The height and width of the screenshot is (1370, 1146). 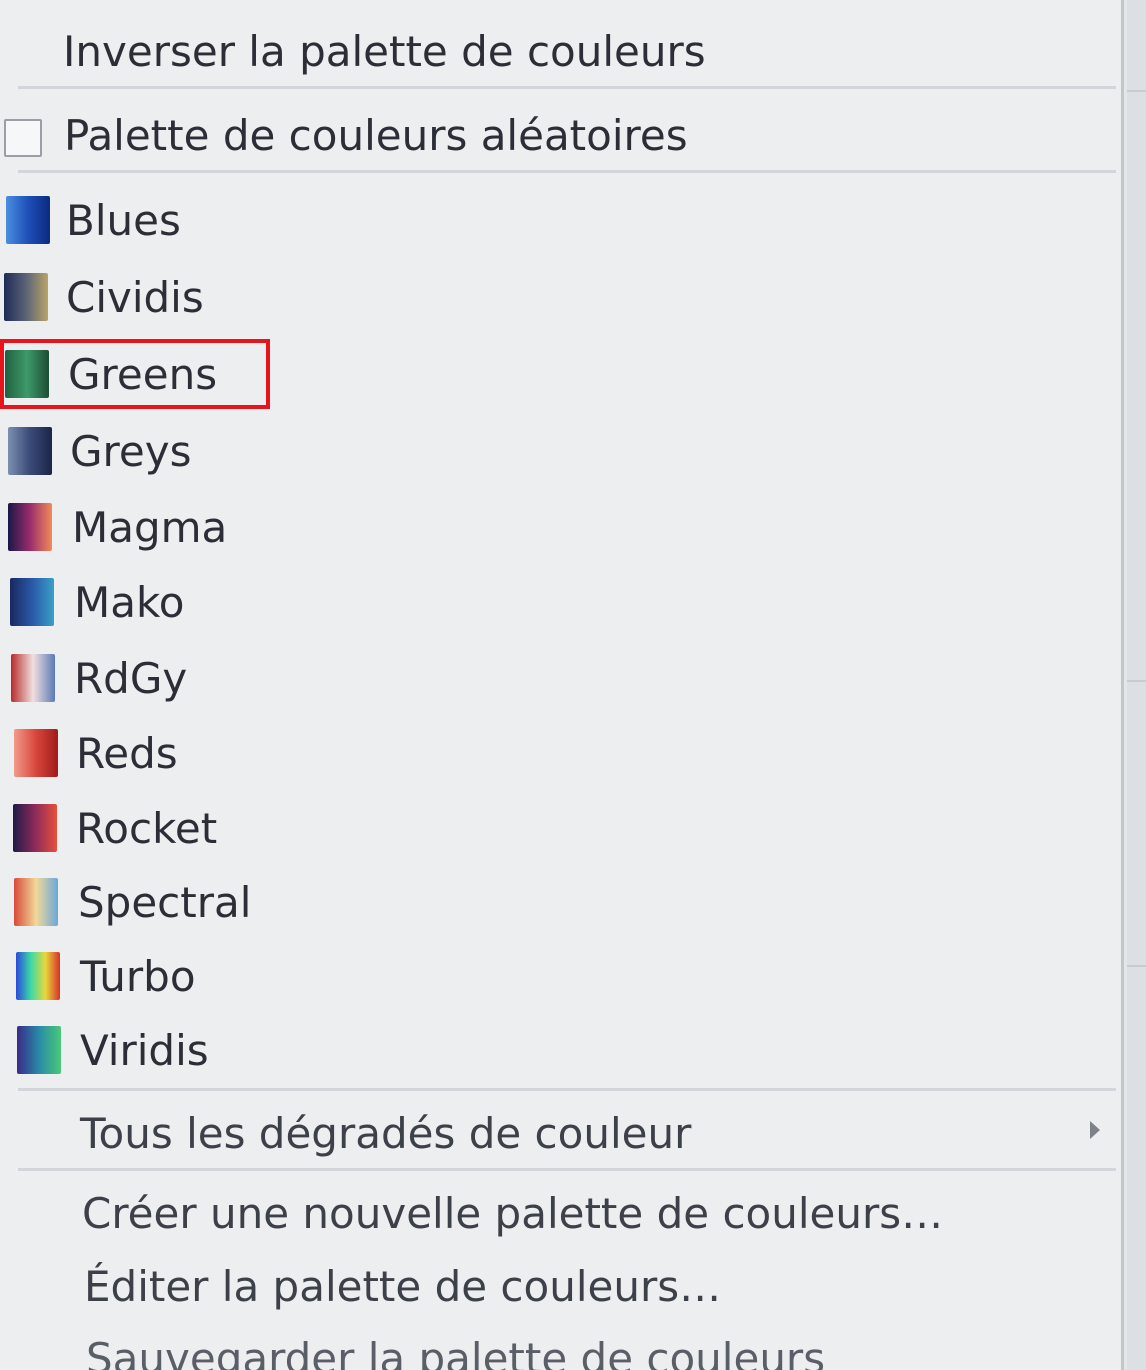 I want to click on cividis-swatch-icon, so click(x=26, y=297).